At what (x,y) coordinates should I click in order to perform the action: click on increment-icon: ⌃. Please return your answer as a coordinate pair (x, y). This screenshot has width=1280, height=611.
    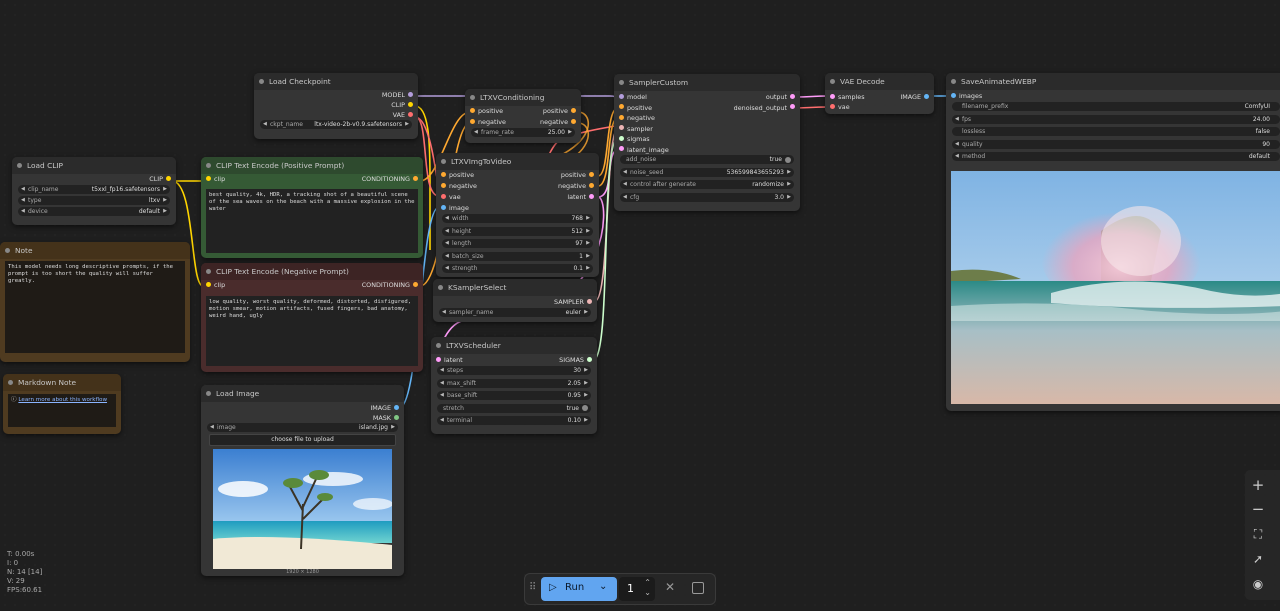
    Looking at the image, I should click on (647, 582).